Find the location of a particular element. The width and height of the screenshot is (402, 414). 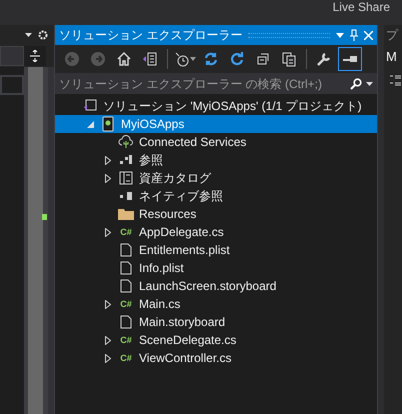

tree-item: C# Main.cs is located at coordinates (216, 304).